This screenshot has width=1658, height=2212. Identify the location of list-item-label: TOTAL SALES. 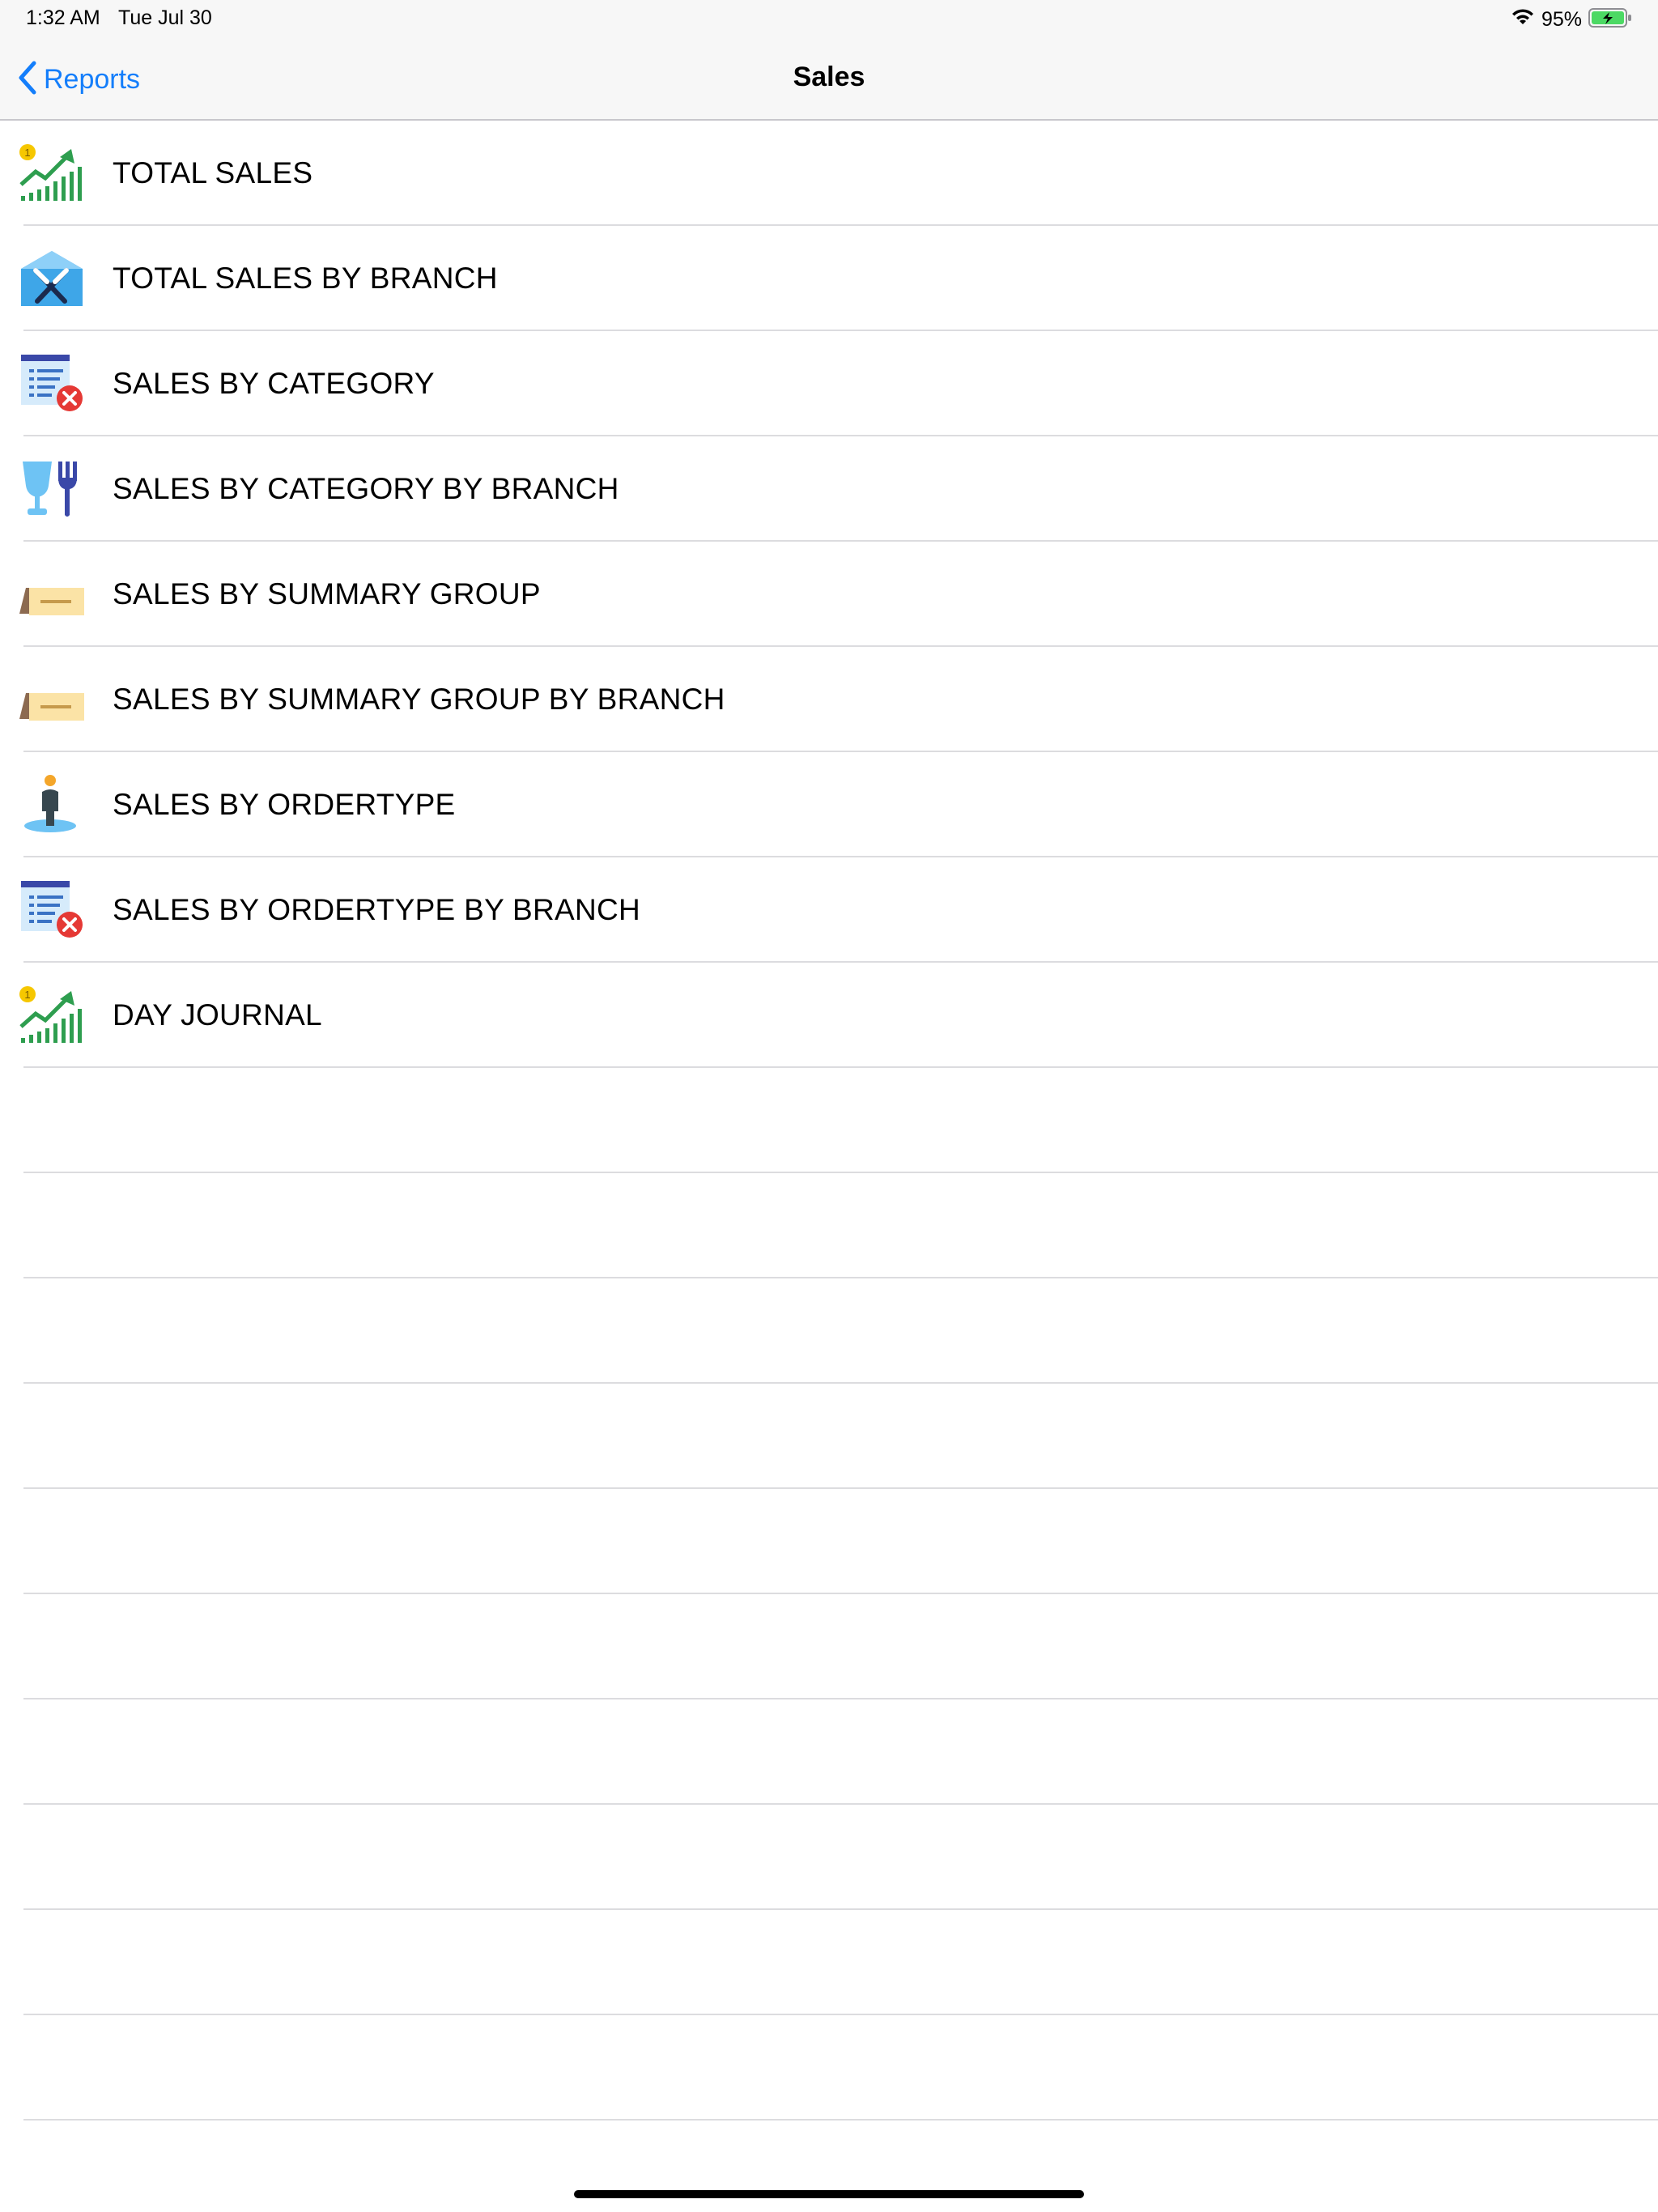
(213, 173).